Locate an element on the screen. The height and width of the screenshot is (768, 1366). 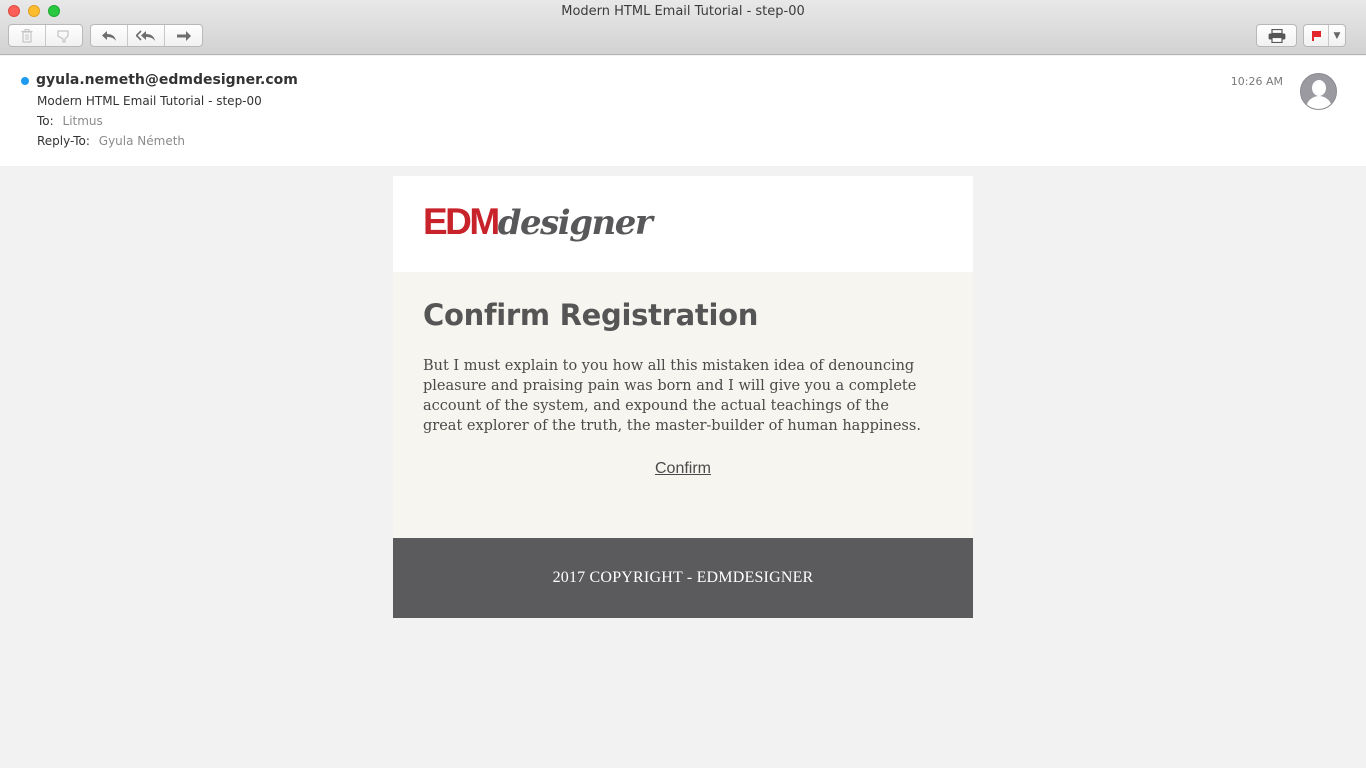
avatar-body is located at coordinates (1319, 102).